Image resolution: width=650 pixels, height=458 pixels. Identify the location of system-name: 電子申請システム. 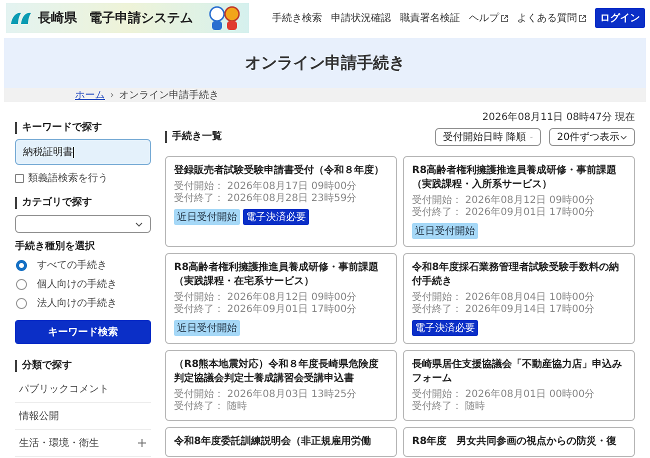
(141, 18).